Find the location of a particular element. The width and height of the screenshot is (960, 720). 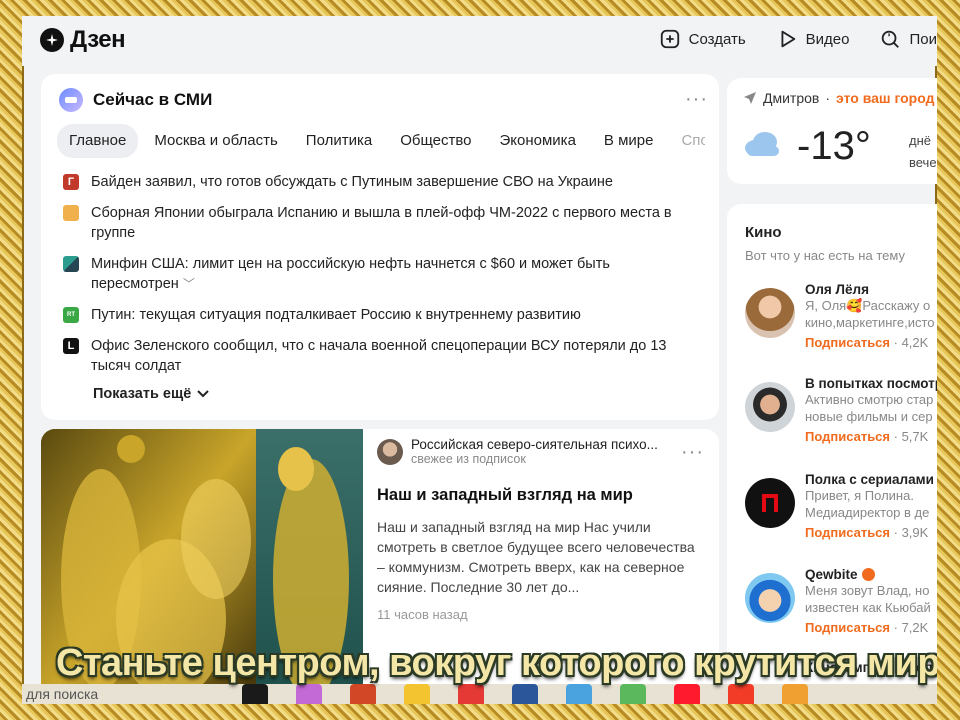

show-more-label: Показать ещё is located at coordinates (142, 394).